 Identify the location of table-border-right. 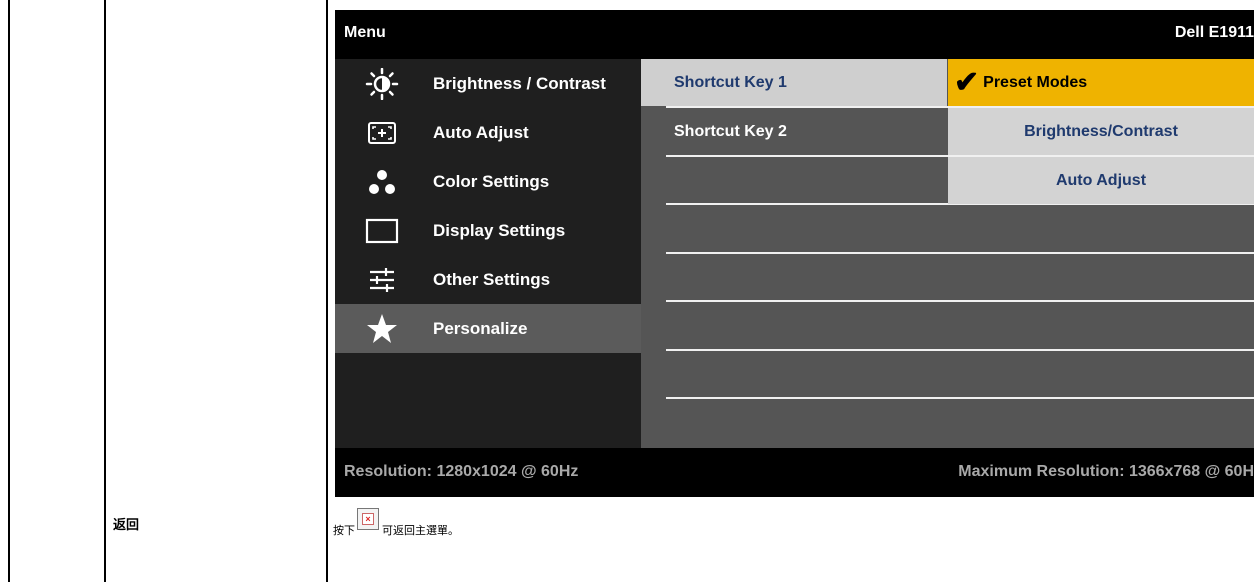
(327, 291).